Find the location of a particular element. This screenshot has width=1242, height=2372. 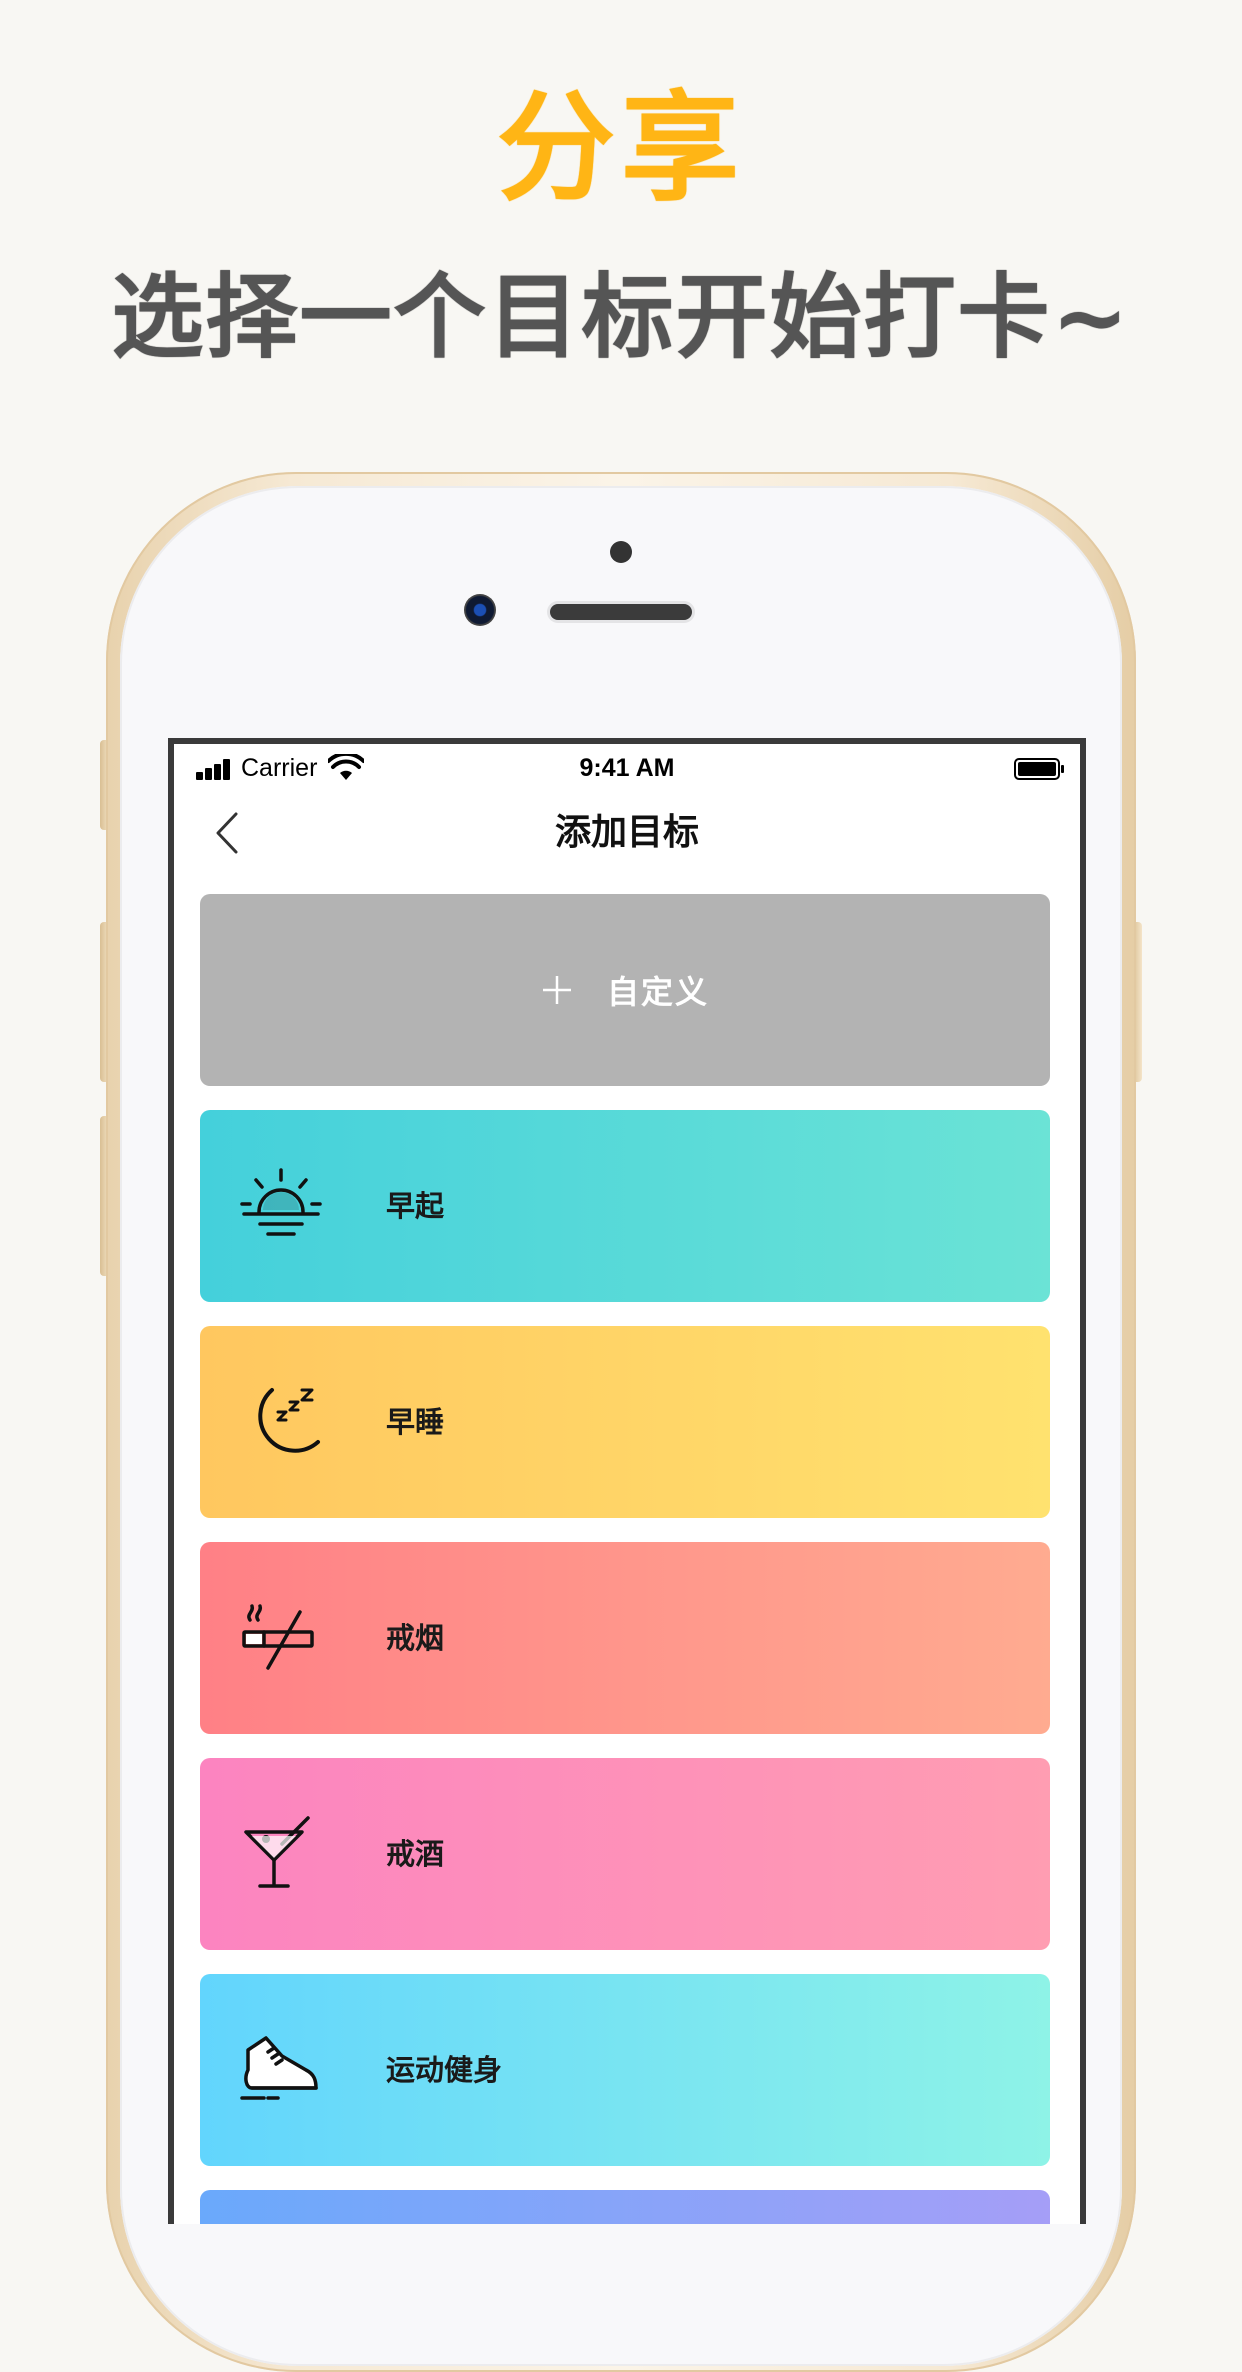

goal-card-next is located at coordinates (625, 2207).